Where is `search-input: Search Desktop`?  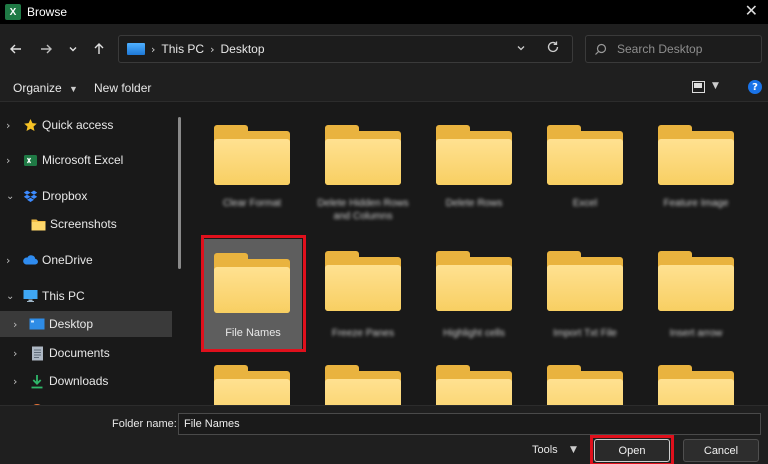
search-input: Search Desktop is located at coordinates (673, 49).